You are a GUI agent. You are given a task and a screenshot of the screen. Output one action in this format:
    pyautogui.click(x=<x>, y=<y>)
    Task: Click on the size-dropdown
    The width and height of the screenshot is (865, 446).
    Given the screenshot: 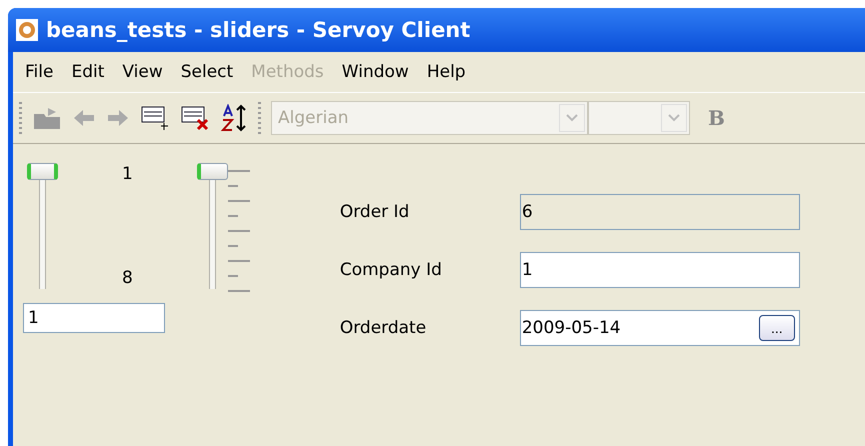 What is the action you would take?
    pyautogui.click(x=639, y=118)
    